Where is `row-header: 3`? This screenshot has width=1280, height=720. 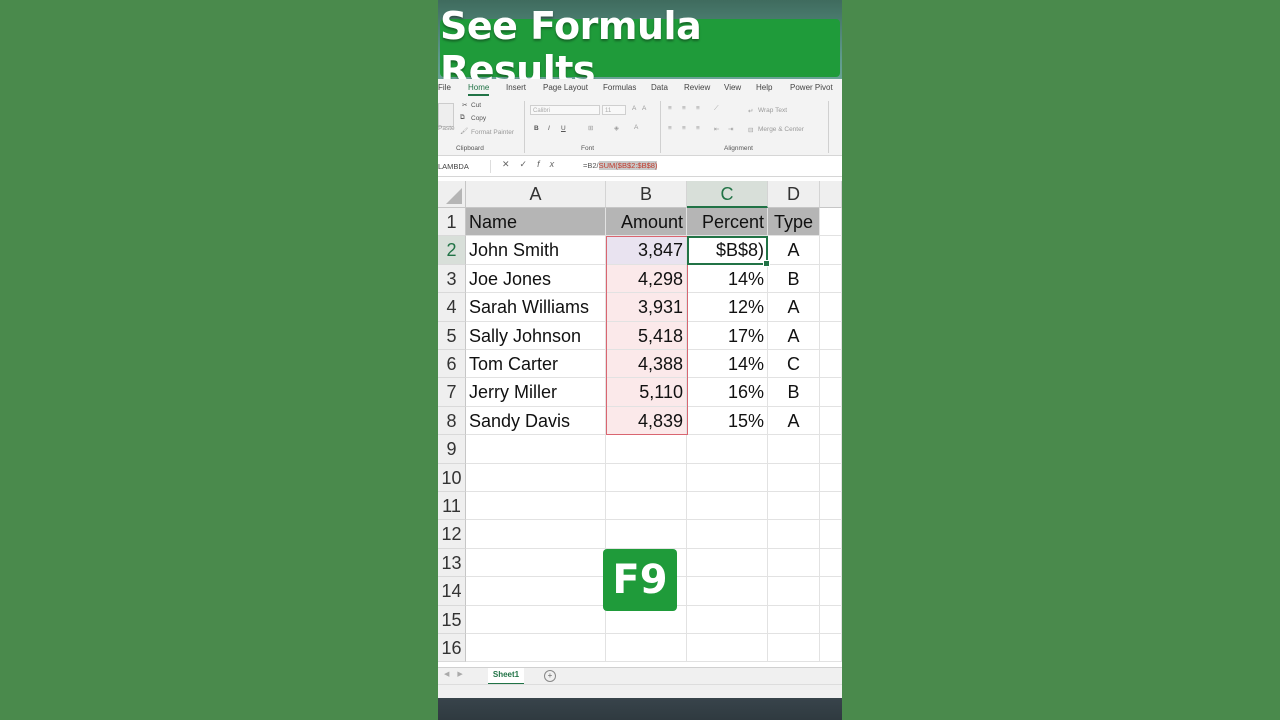 row-header: 3 is located at coordinates (452, 279).